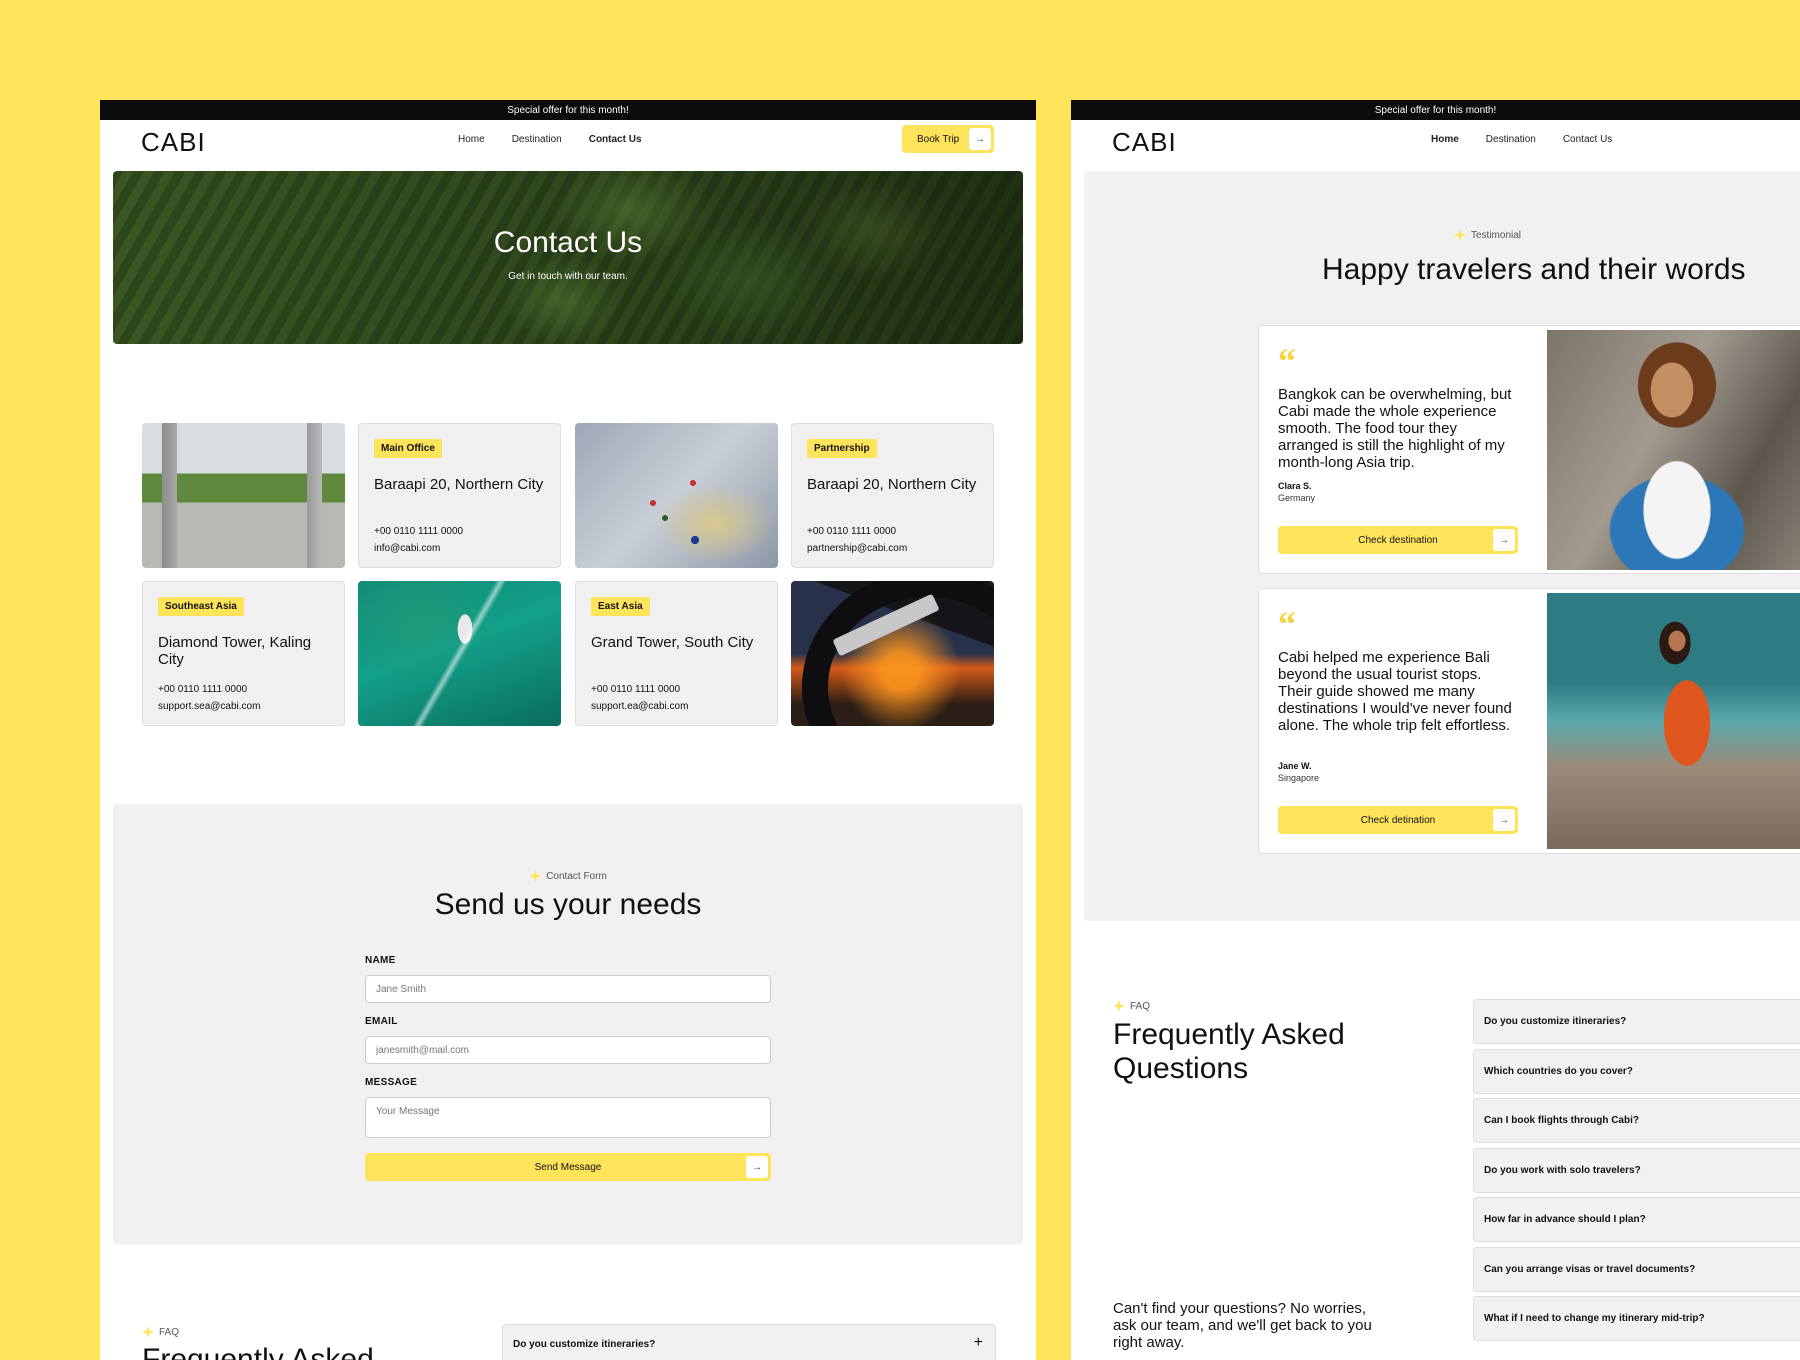 The image size is (1800, 1360). Describe the element at coordinates (391, 1082) in the screenshot. I see `message-label: MESSAGE` at that location.